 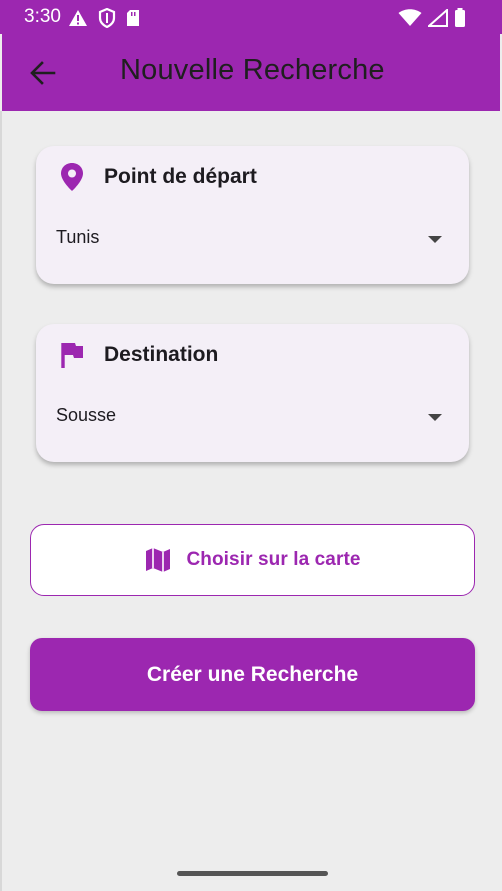 I want to click on departure-select: Tunis, so click(x=252, y=237).